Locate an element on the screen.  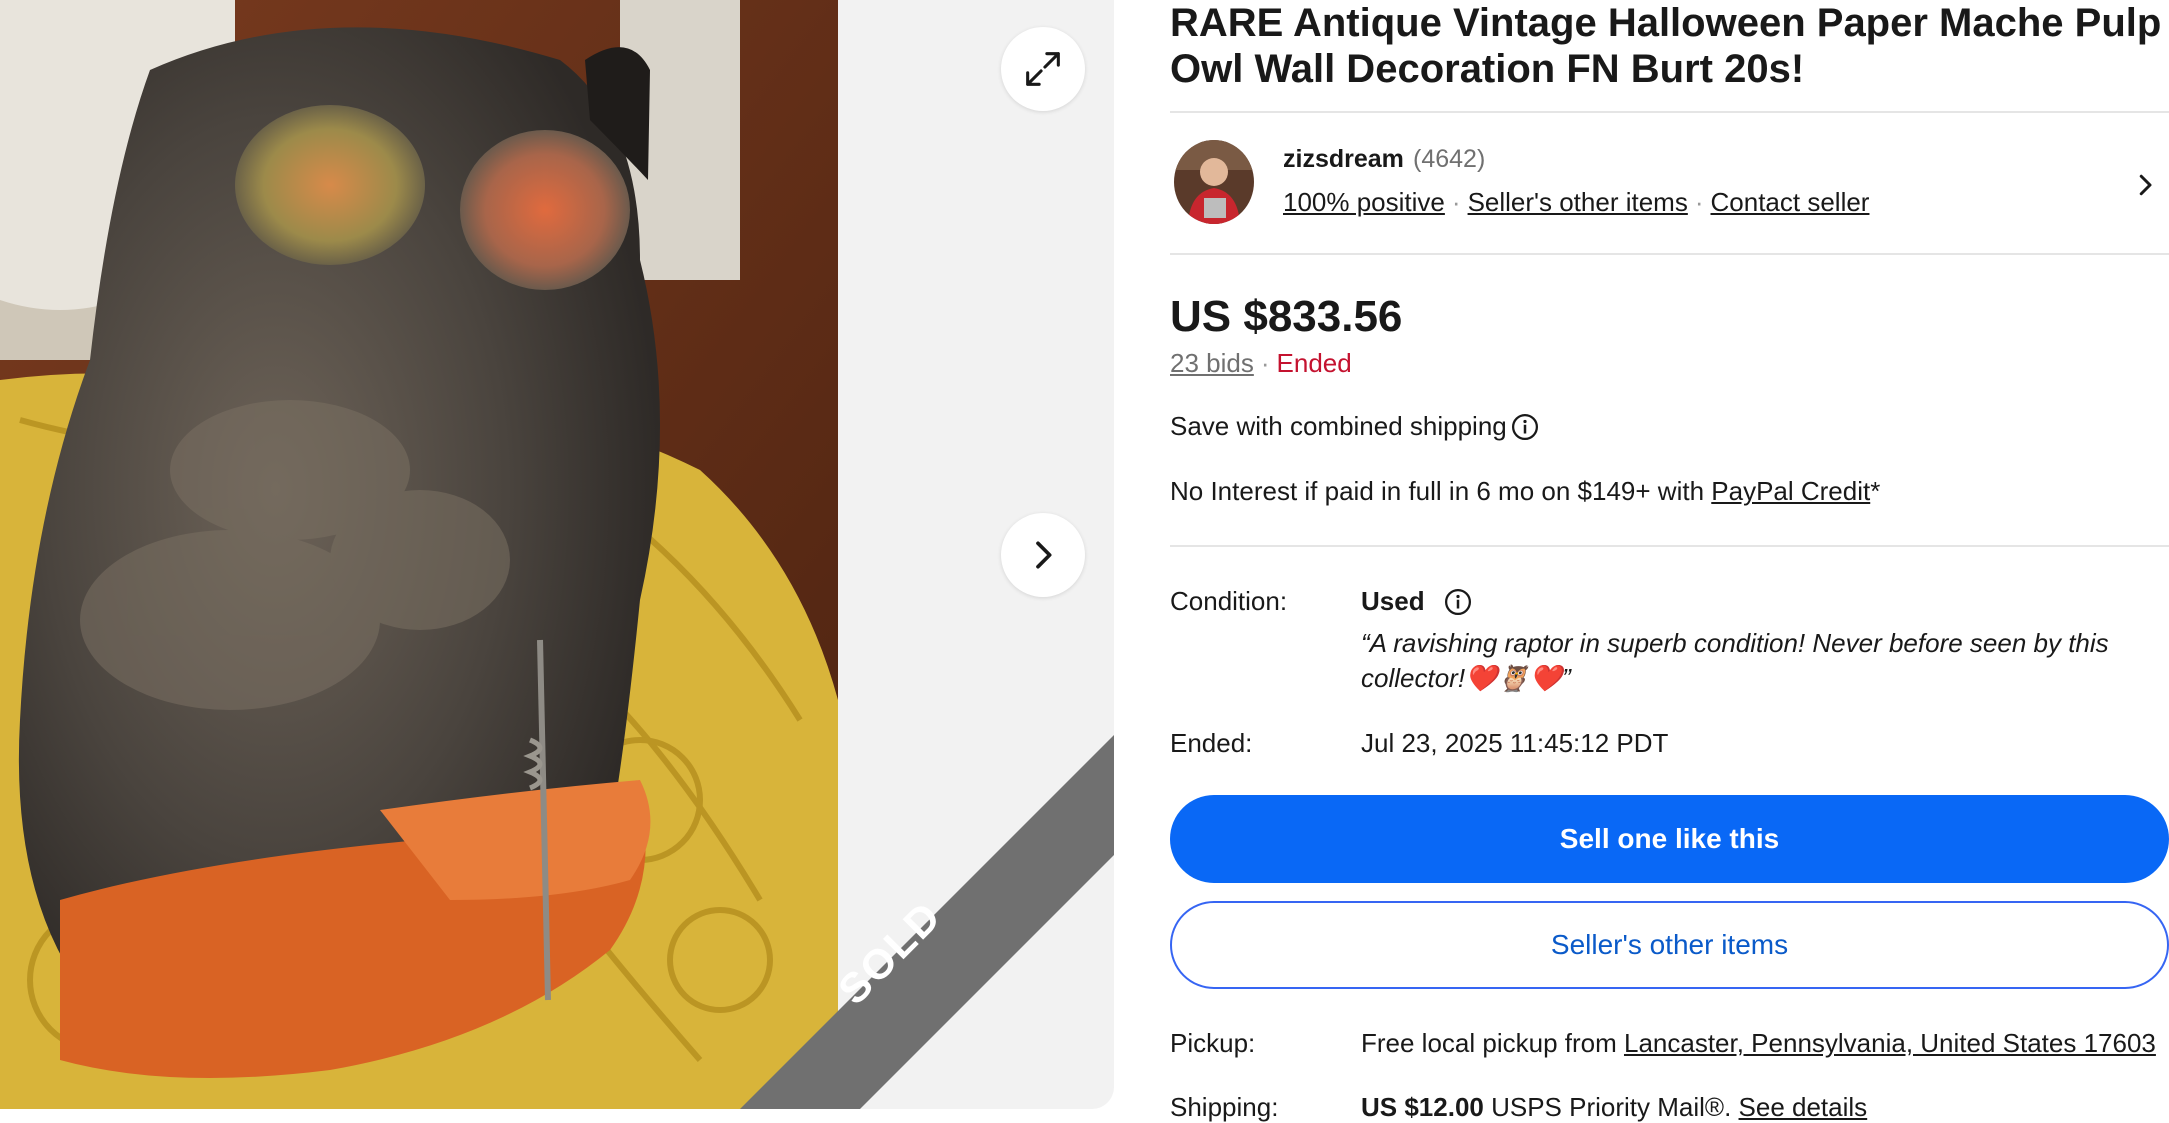
bids-link: 23 bids is located at coordinates (1212, 363).